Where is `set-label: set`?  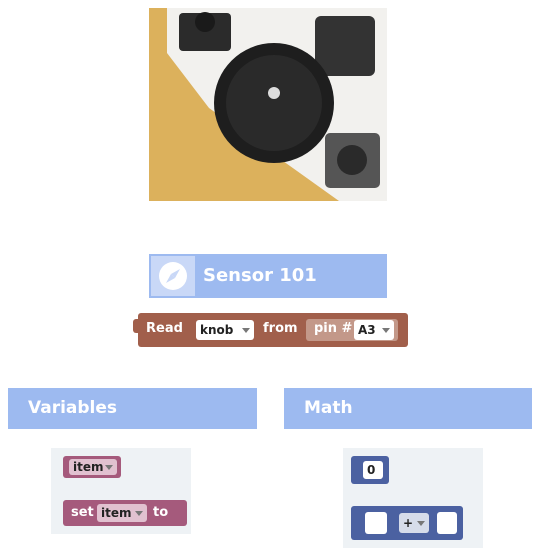 set-label: set is located at coordinates (82, 512).